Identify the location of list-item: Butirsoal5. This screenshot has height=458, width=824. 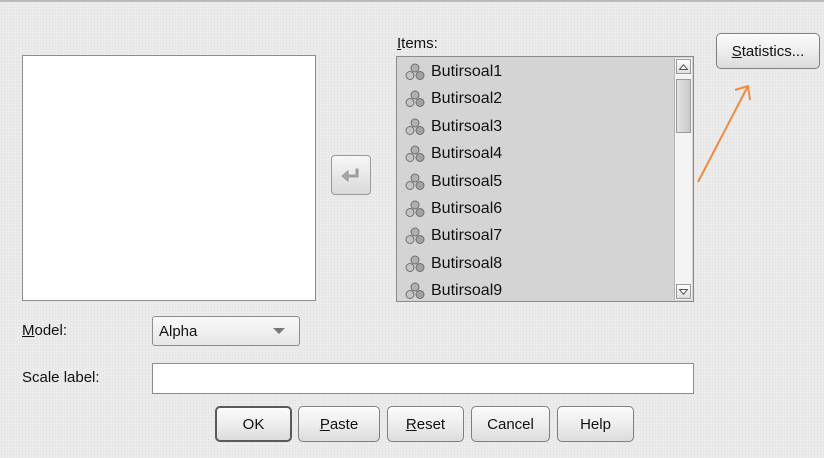
(453, 182).